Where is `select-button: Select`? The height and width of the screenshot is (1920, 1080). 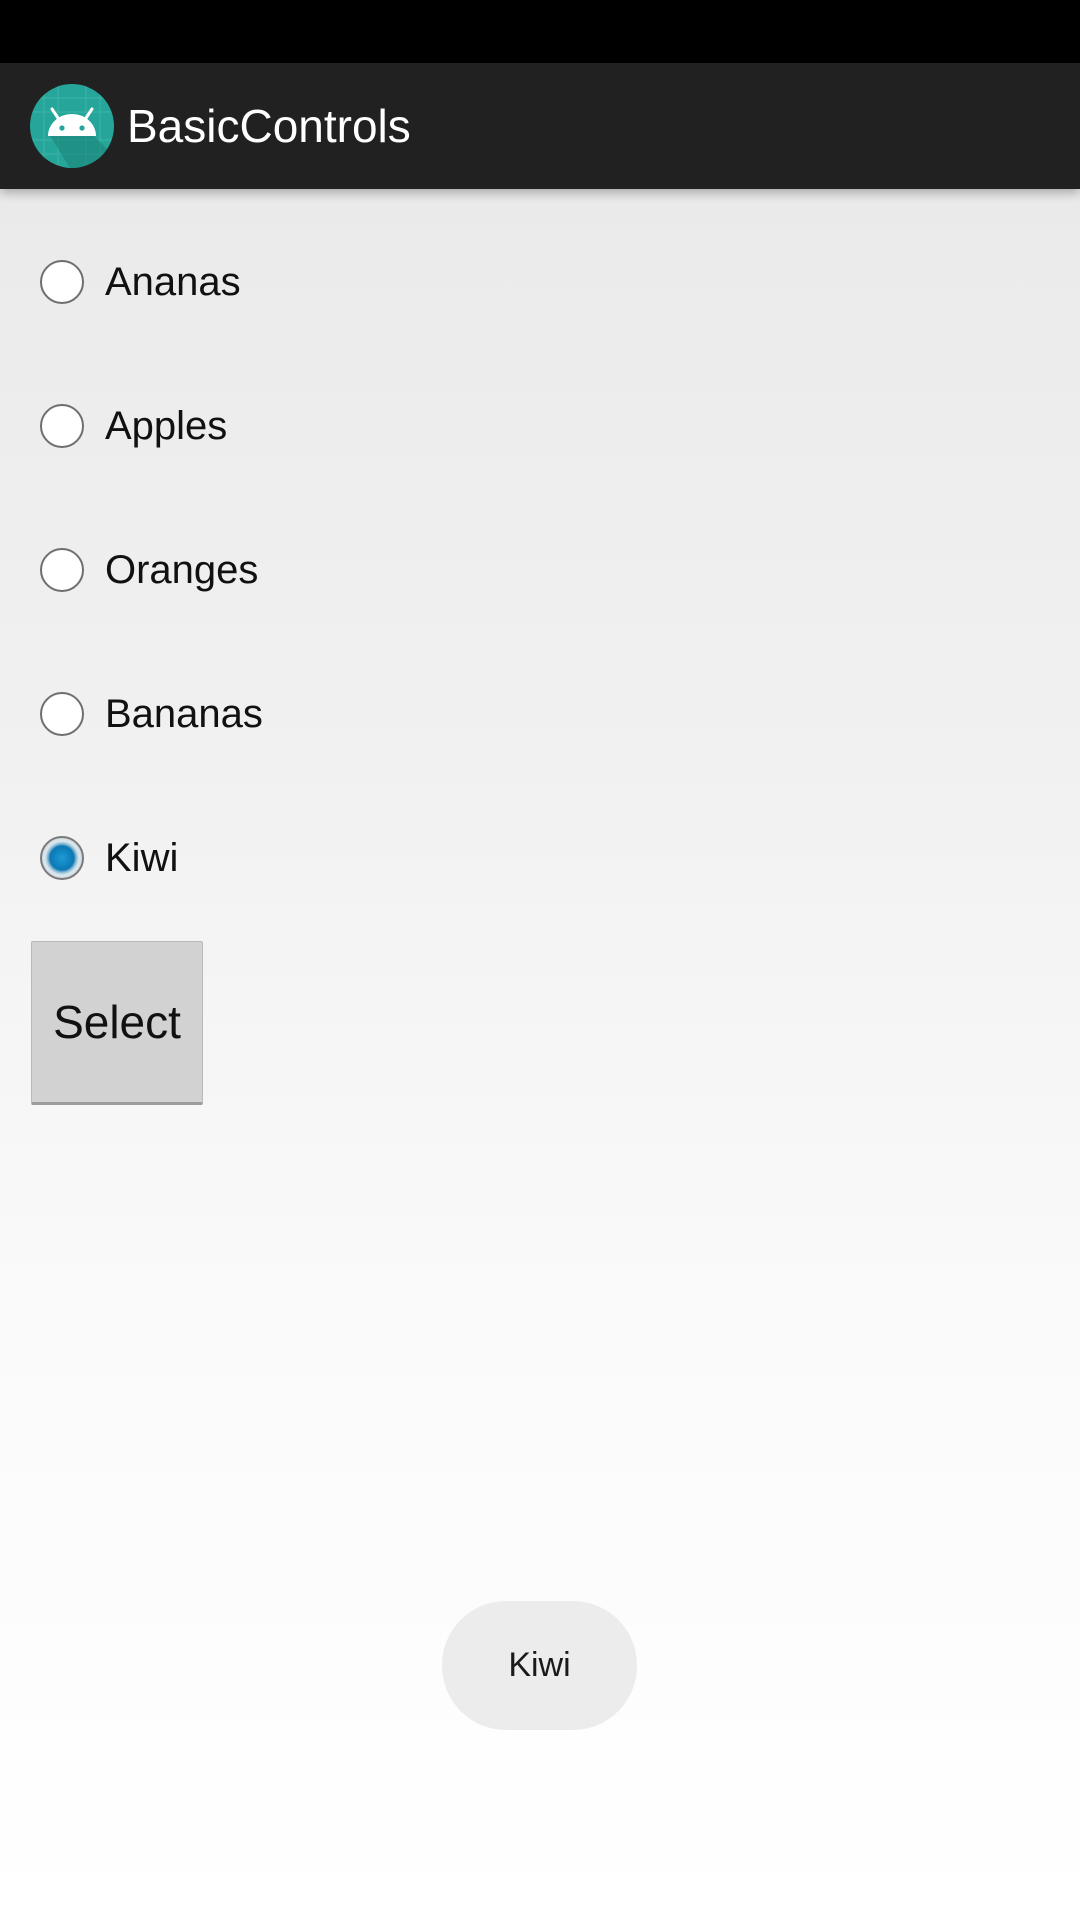 select-button: Select is located at coordinates (117, 1023).